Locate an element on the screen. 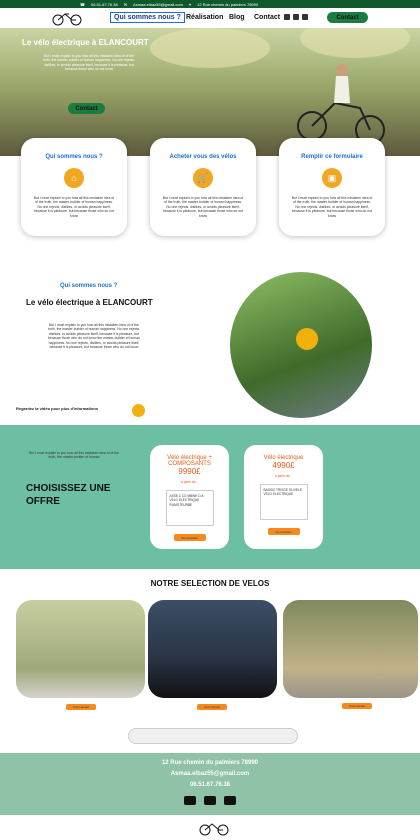 The width and height of the screenshot is (420, 840). nav-realisation: Réalisation is located at coordinates (204, 17).